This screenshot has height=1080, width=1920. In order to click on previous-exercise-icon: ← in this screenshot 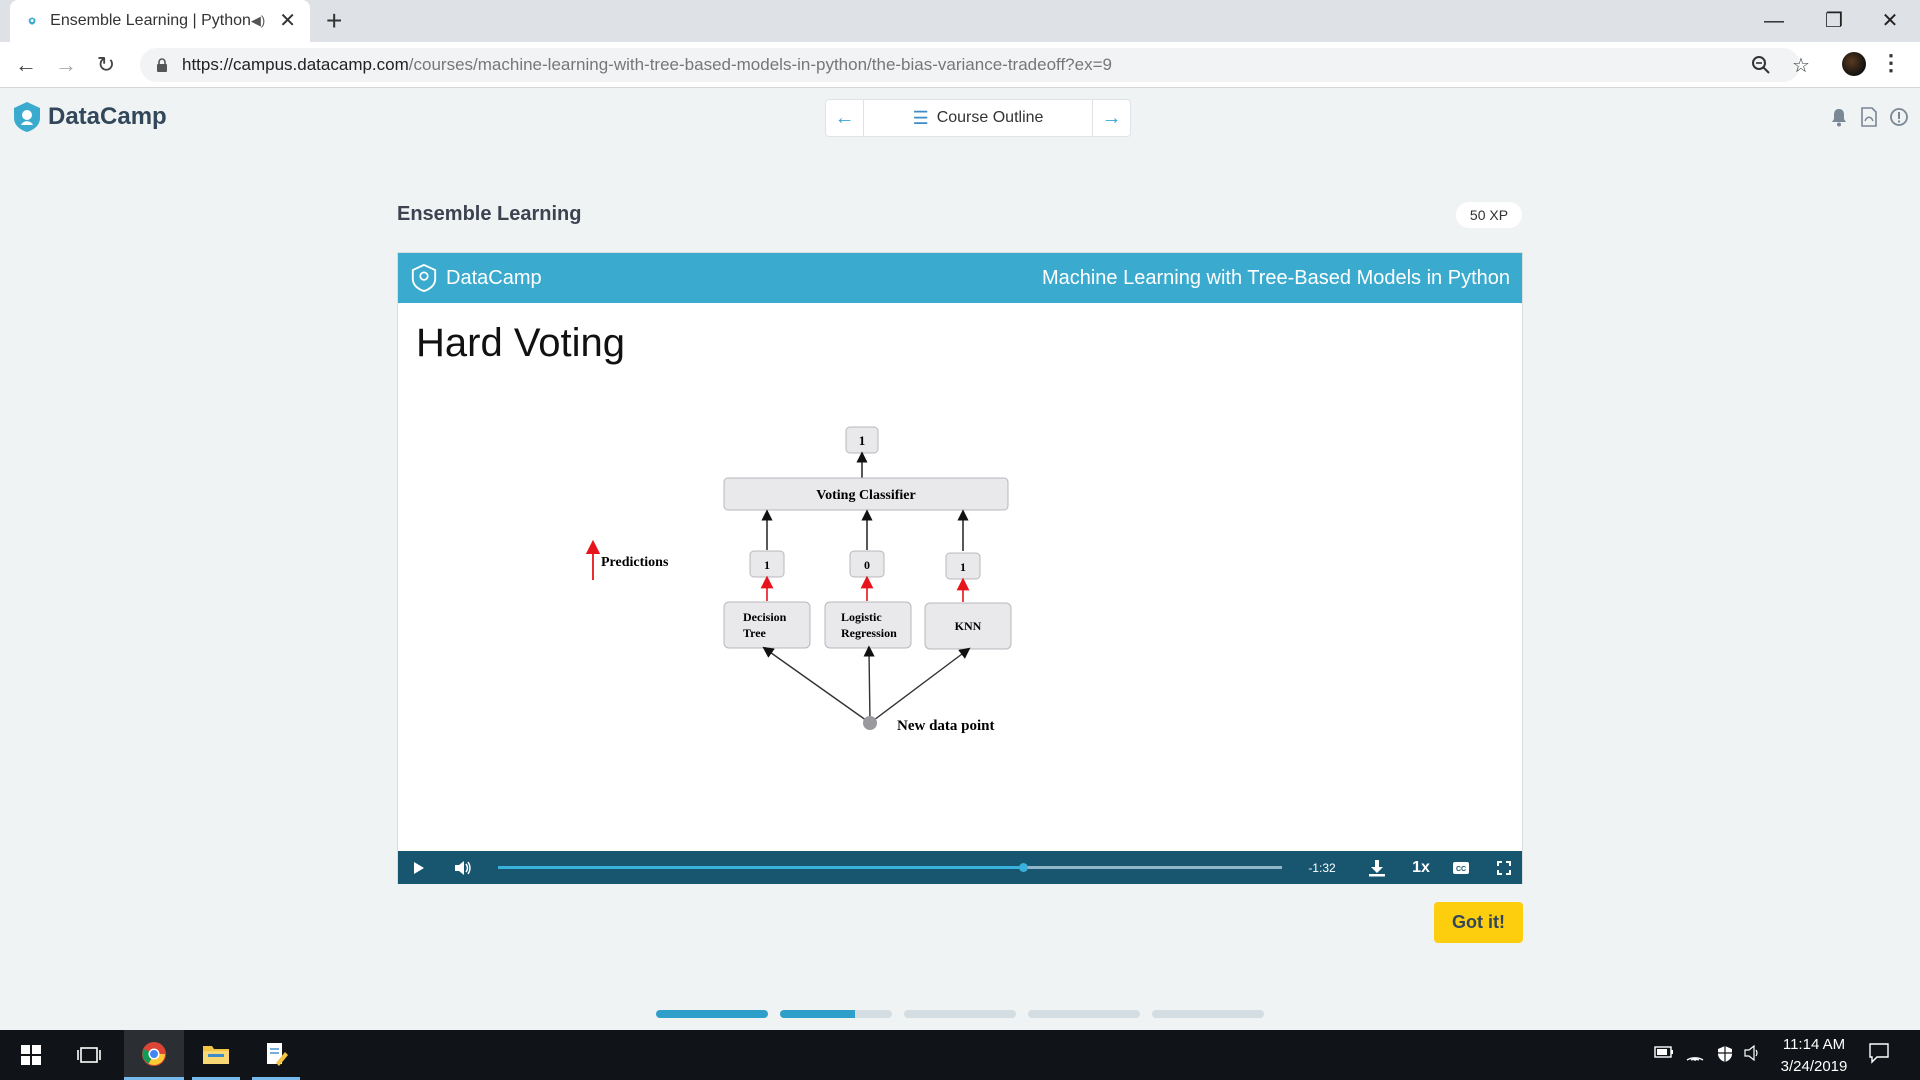, I will do `click(844, 118)`.